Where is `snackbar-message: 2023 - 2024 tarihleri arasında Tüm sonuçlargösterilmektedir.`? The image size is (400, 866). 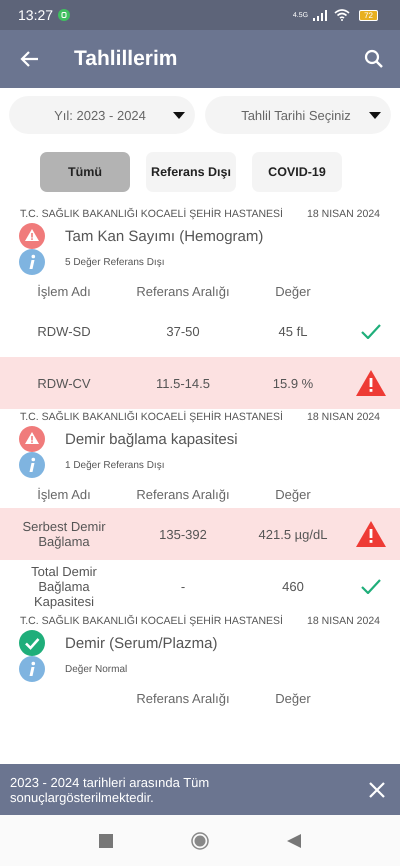 snackbar-message: 2023 - 2024 tarihleri arasında Tüm sonuçlargösterilmektedir. is located at coordinates (110, 789).